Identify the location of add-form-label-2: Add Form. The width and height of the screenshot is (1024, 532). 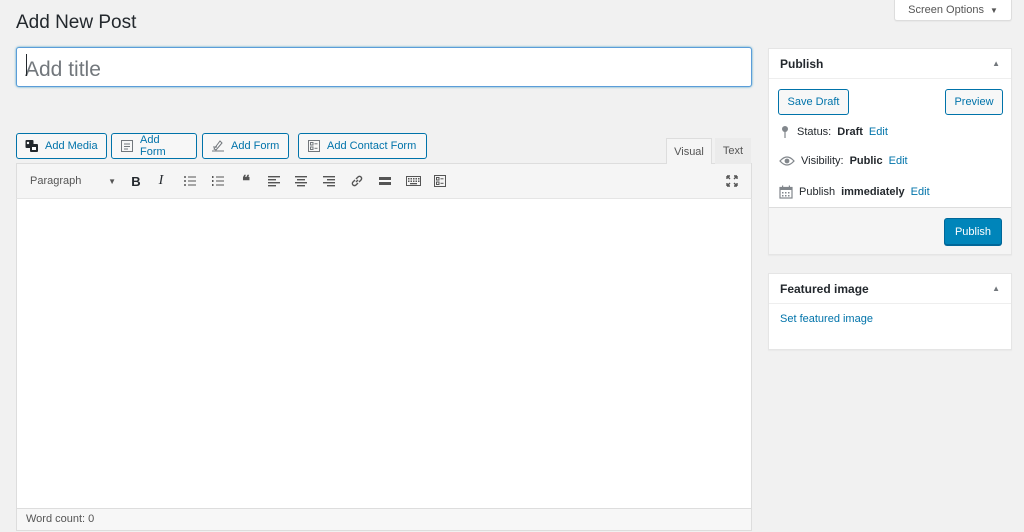
(255, 146).